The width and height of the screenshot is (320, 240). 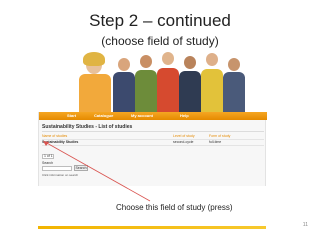 I want to click on column-header-level: Level of study, so click(x=184, y=136).